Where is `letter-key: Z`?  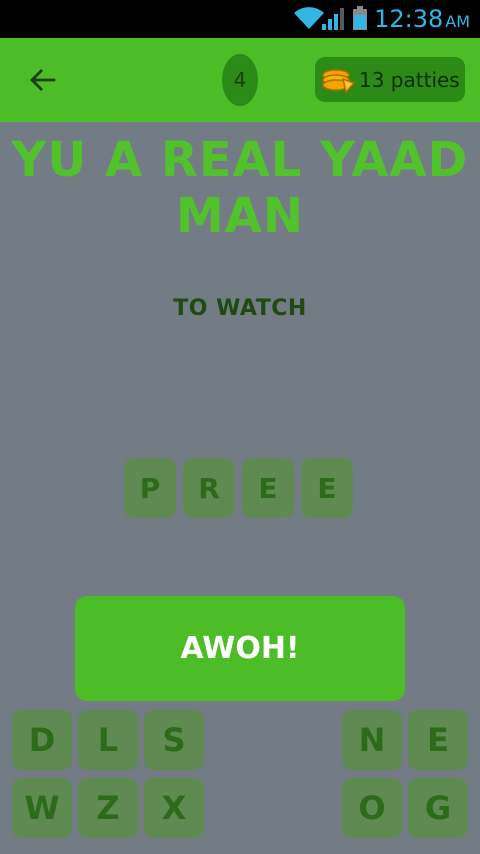
letter-key: Z is located at coordinates (108, 808).